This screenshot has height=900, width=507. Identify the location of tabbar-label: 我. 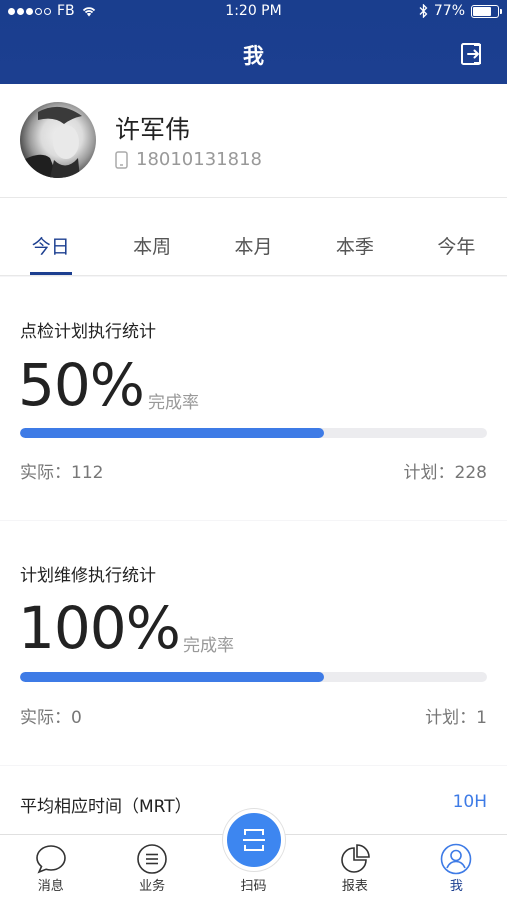
(456, 886).